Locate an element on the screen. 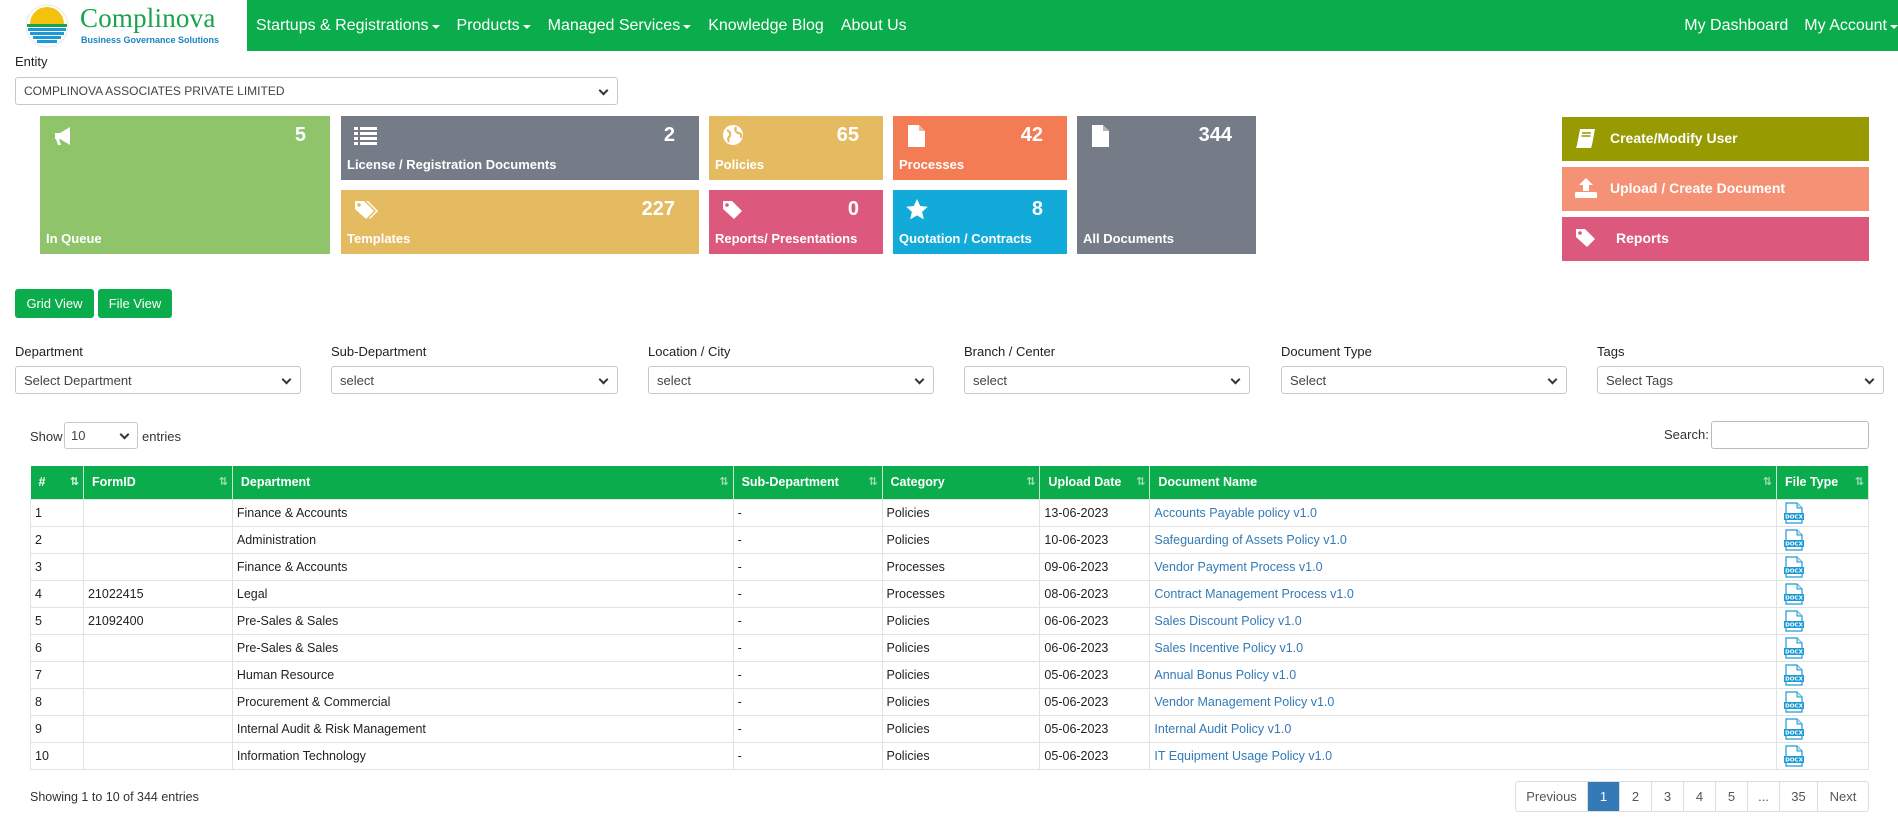 The width and height of the screenshot is (1898, 840). tile-policies-count: 65 is located at coordinates (847, 135).